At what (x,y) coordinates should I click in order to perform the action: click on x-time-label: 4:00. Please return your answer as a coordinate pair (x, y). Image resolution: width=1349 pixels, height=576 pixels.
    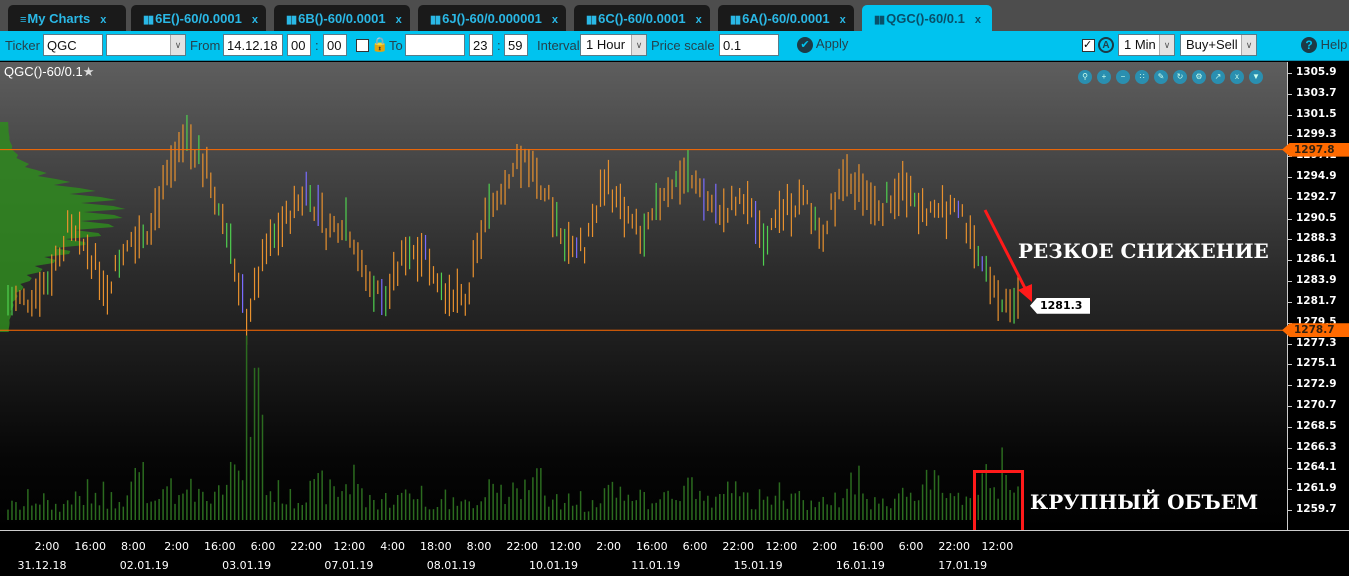
    Looking at the image, I should click on (392, 546).